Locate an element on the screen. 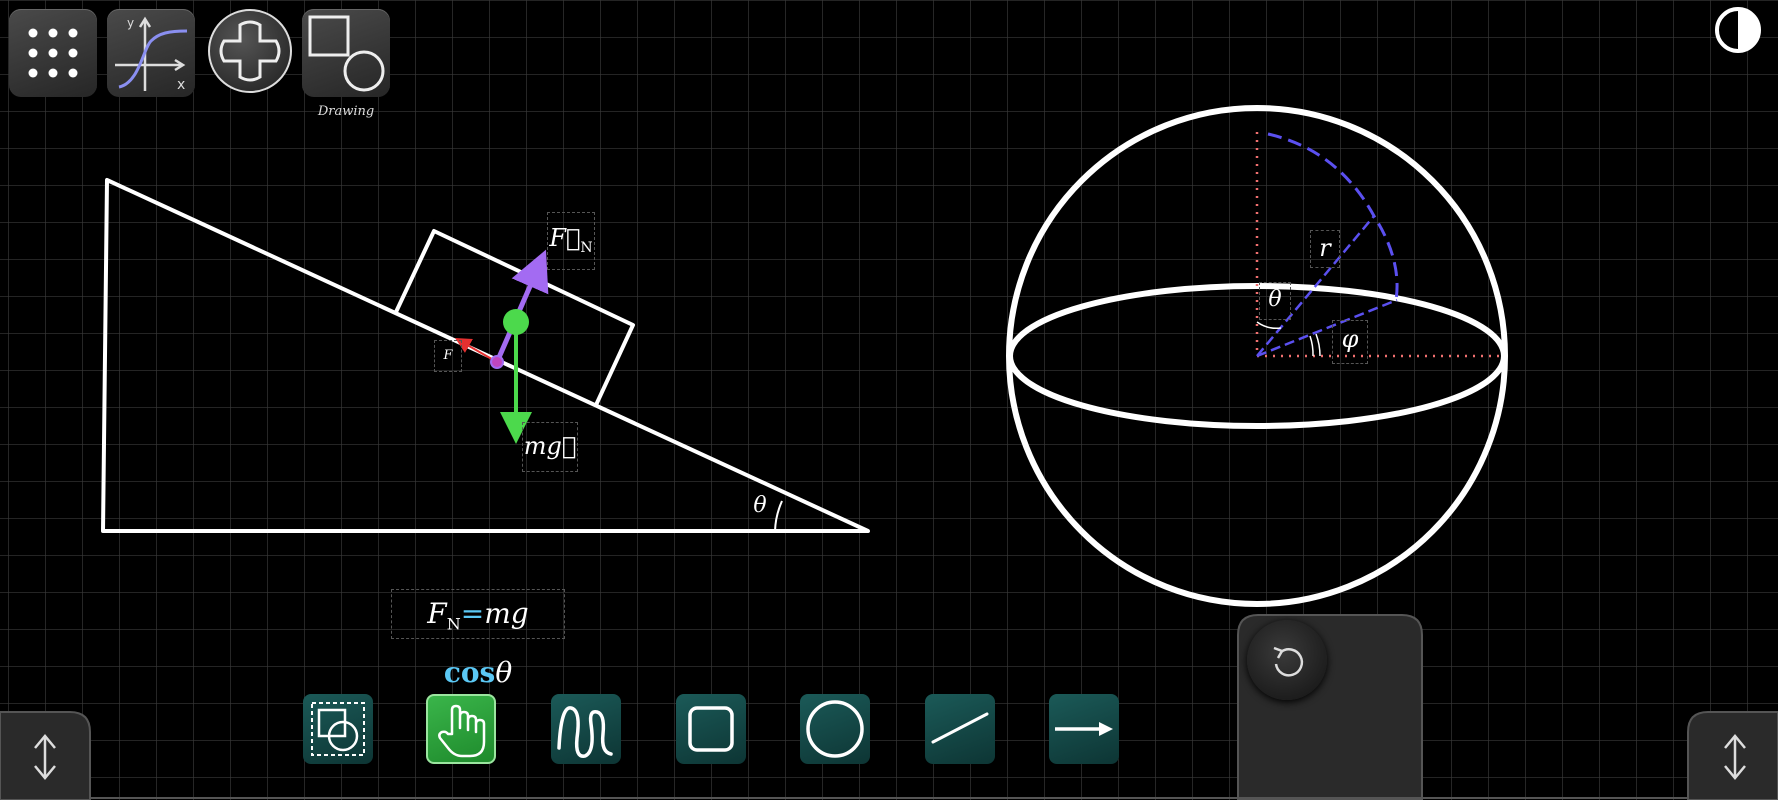  dpad-icon is located at coordinates (250, 51).